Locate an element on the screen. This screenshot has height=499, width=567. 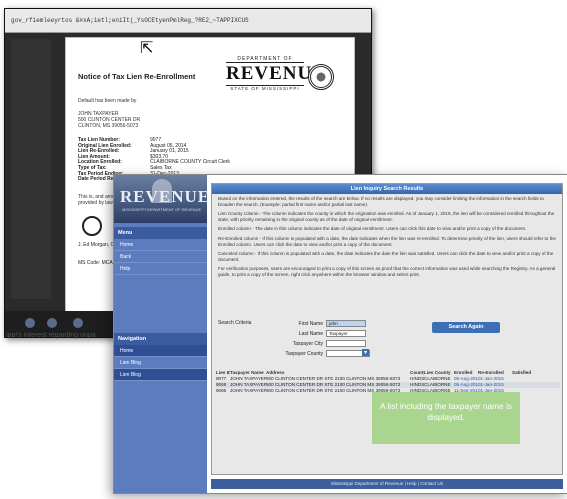
last-name-input: Taxpayer is located at coordinates (346, 333).